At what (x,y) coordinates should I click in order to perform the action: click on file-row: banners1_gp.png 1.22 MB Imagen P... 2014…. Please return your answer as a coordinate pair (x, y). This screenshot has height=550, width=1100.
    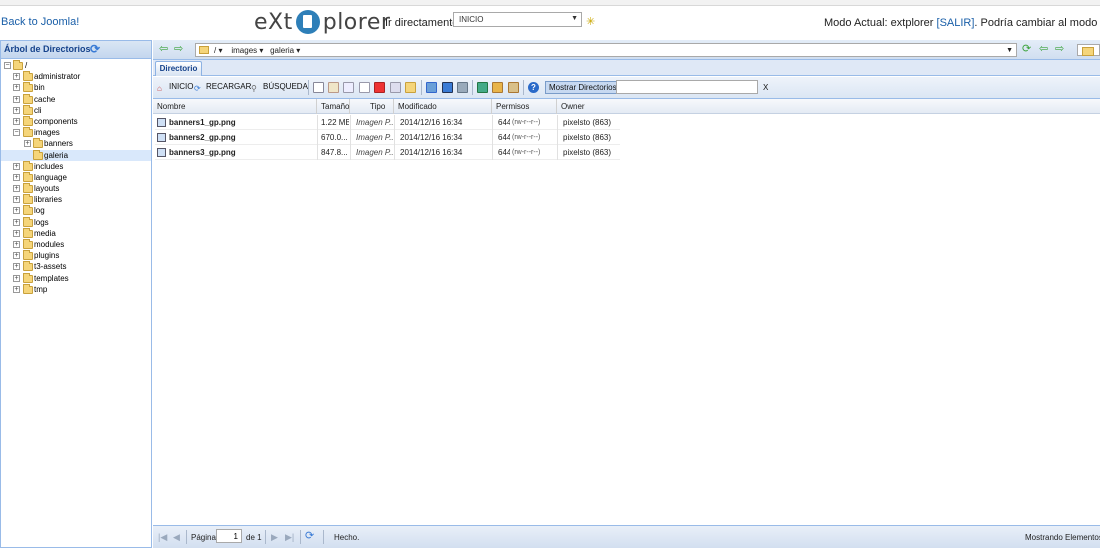
    Looking at the image, I should click on (387, 122).